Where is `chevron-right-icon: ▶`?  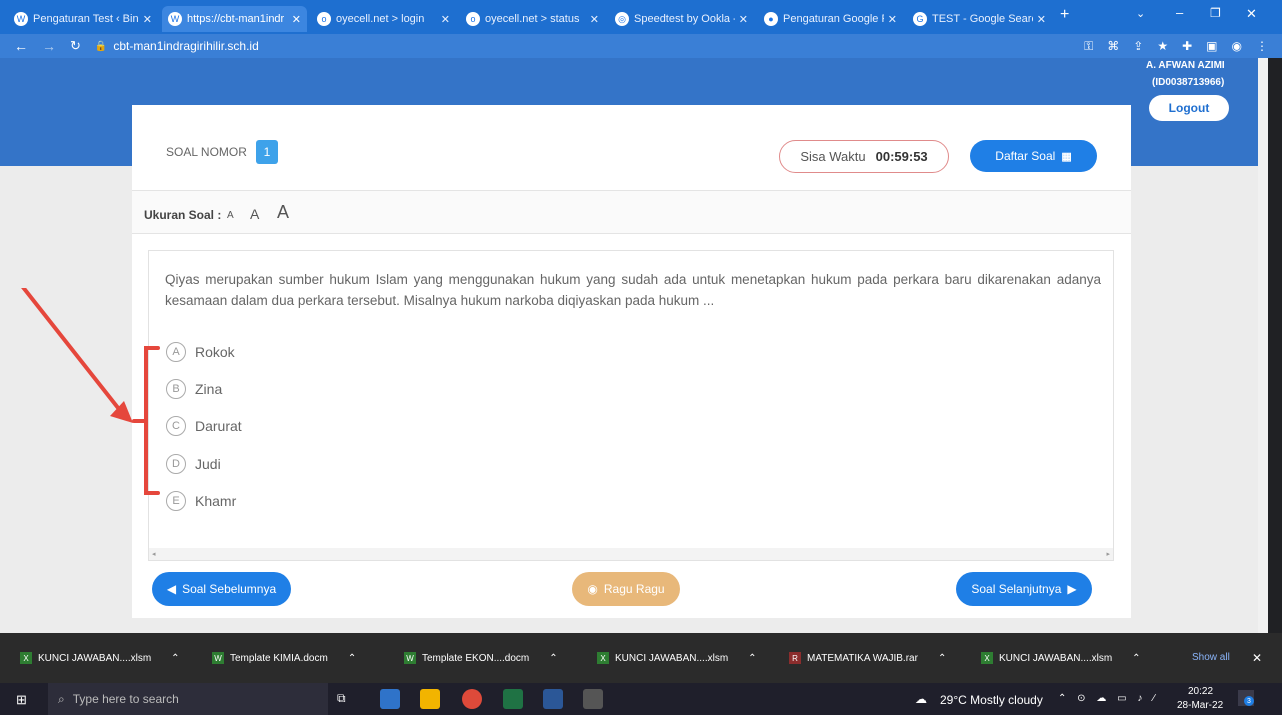 chevron-right-icon: ▶ is located at coordinates (1072, 589).